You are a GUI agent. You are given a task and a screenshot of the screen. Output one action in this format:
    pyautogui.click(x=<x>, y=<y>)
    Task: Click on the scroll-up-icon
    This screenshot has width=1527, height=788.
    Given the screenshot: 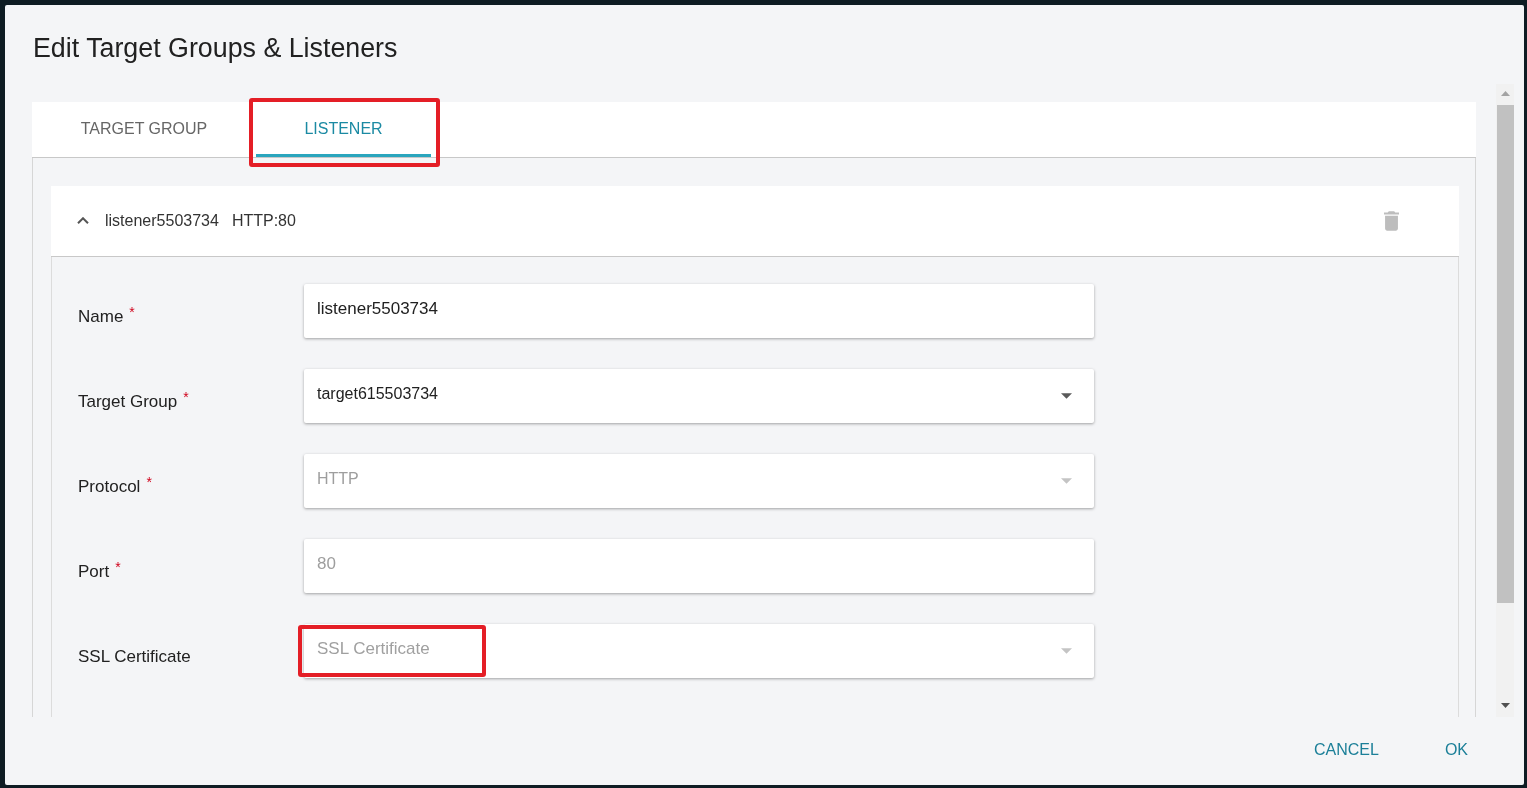 What is the action you would take?
    pyautogui.click(x=1505, y=93)
    